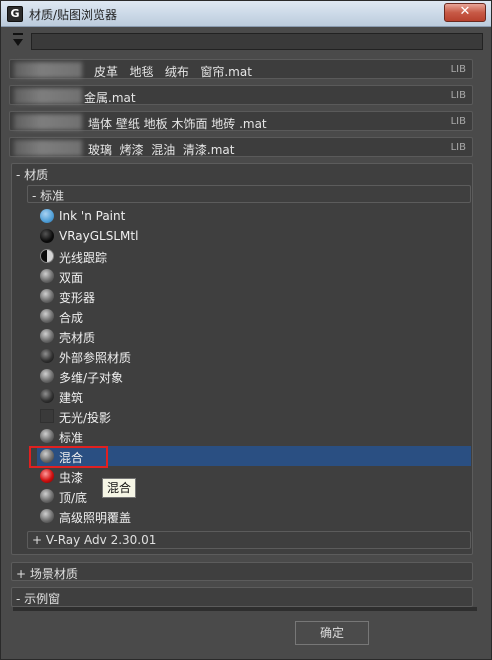 This screenshot has height=660, width=492. Describe the element at coordinates (254, 516) in the screenshot. I see `material-item: 高级照明覆盖` at that location.